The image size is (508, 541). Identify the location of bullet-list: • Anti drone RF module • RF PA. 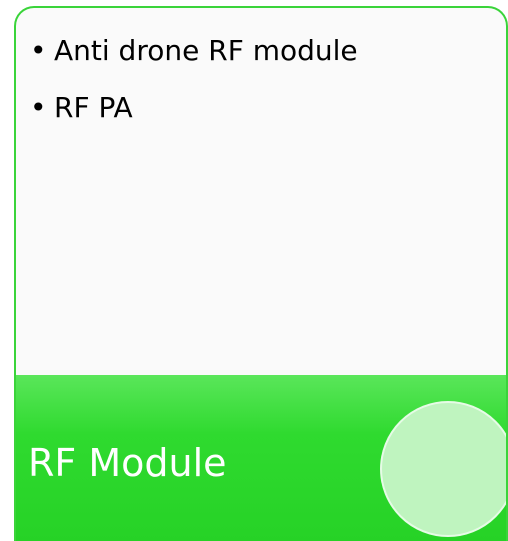
(194, 91).